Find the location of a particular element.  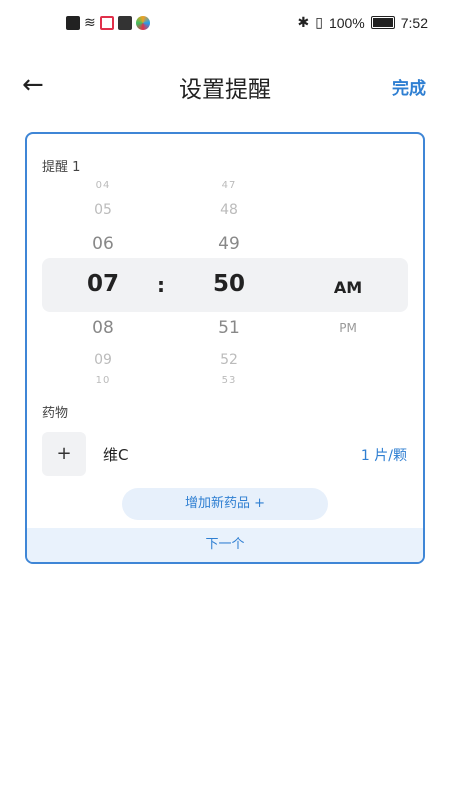

hour-item: 06 is located at coordinates (103, 244).